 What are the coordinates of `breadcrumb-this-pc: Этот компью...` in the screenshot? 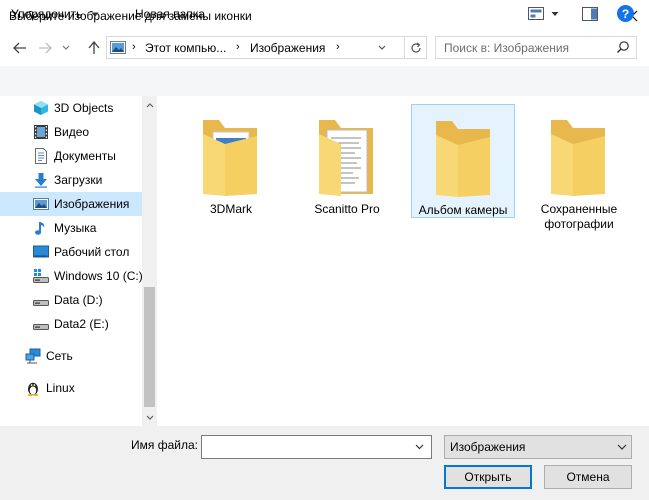 It's located at (185, 48).